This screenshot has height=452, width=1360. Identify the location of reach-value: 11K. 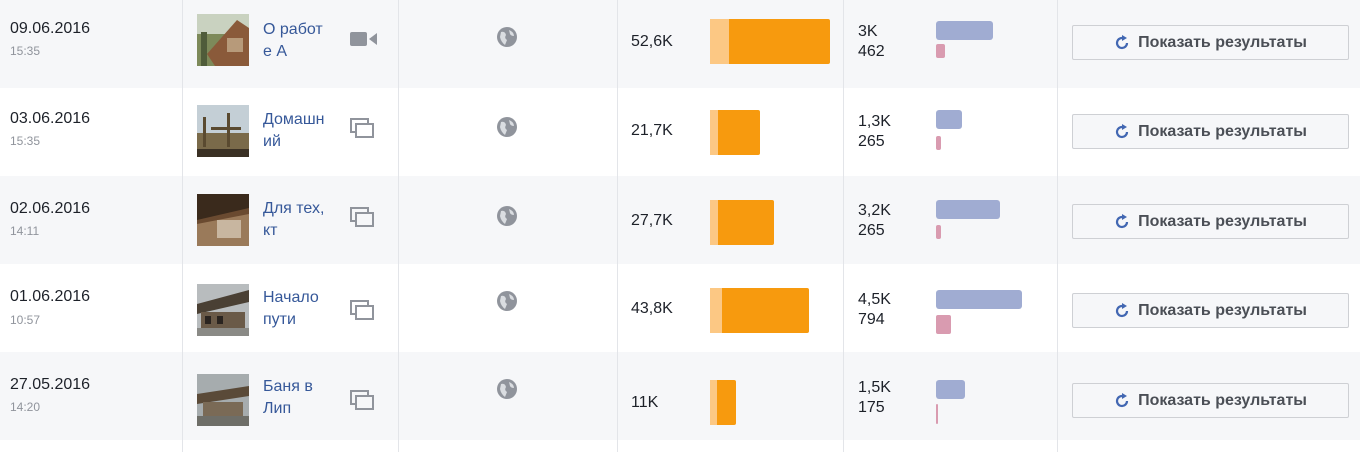
(645, 402).